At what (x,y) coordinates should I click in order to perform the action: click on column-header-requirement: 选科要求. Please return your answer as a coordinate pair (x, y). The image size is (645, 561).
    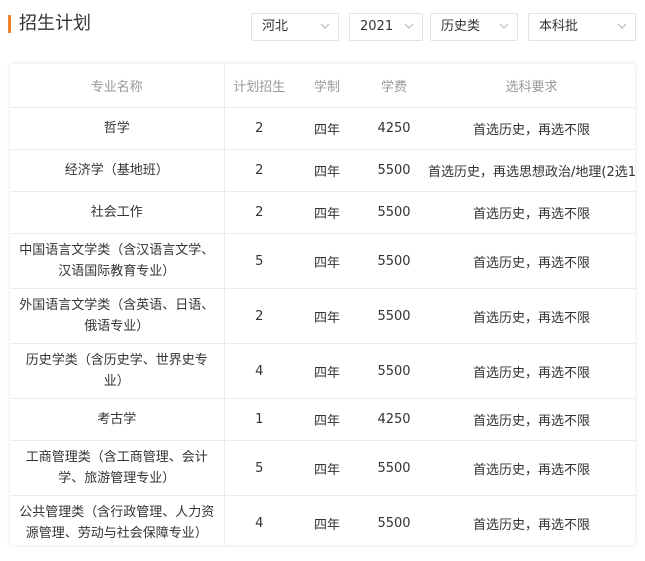
    Looking at the image, I should click on (531, 86).